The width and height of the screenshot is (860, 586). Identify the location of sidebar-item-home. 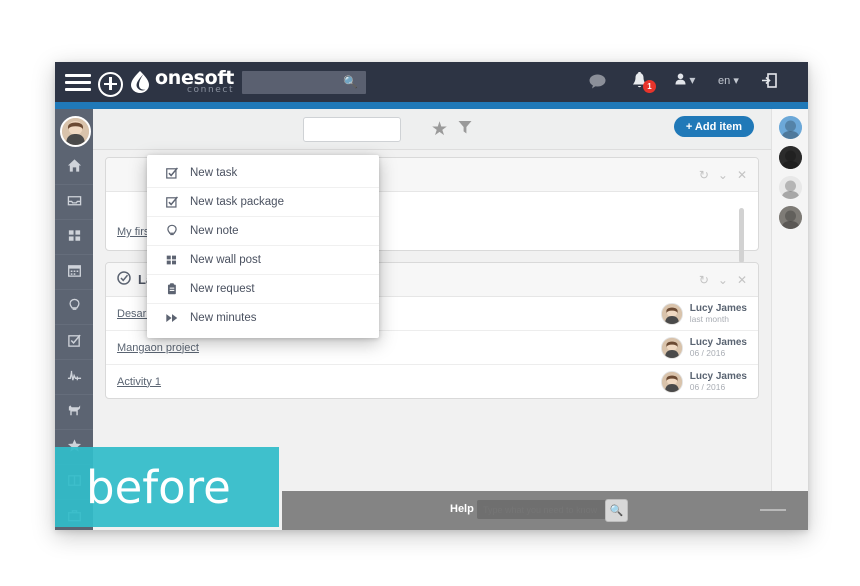
(74, 167).